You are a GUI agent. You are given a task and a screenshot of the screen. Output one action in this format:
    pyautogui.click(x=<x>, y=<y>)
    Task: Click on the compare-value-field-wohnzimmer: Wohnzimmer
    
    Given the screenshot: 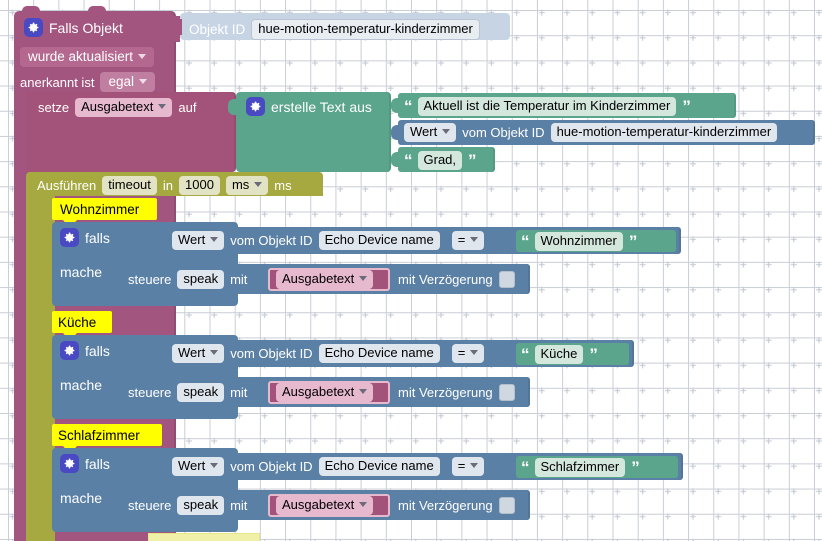 What is the action you would take?
    pyautogui.click(x=578, y=241)
    